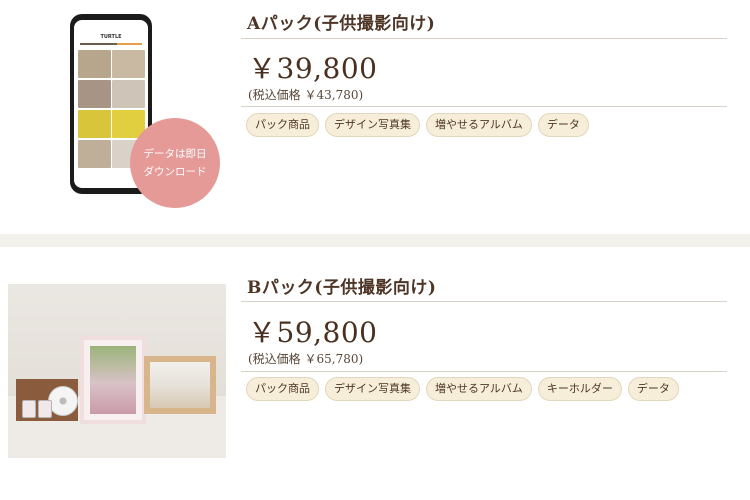  Describe the element at coordinates (342, 288) in the screenshot. I see `pack-title: Bパック(子供撮影向け)` at that location.